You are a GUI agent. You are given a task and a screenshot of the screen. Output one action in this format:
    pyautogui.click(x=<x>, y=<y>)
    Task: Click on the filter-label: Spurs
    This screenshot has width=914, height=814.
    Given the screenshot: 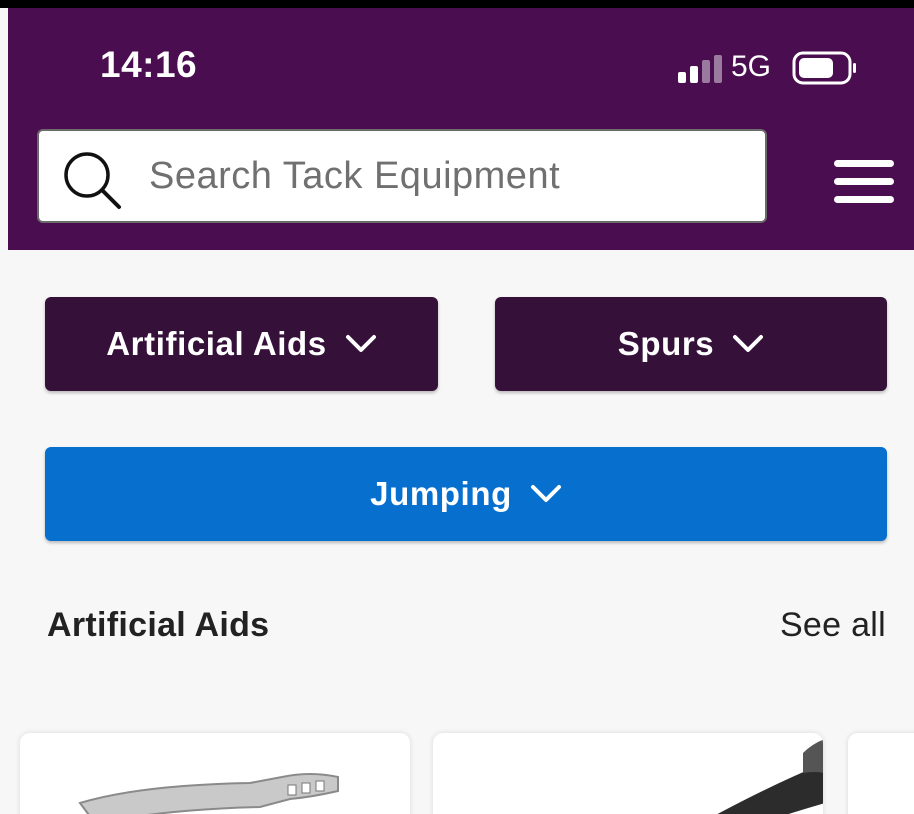 What is the action you would take?
    pyautogui.click(x=666, y=343)
    